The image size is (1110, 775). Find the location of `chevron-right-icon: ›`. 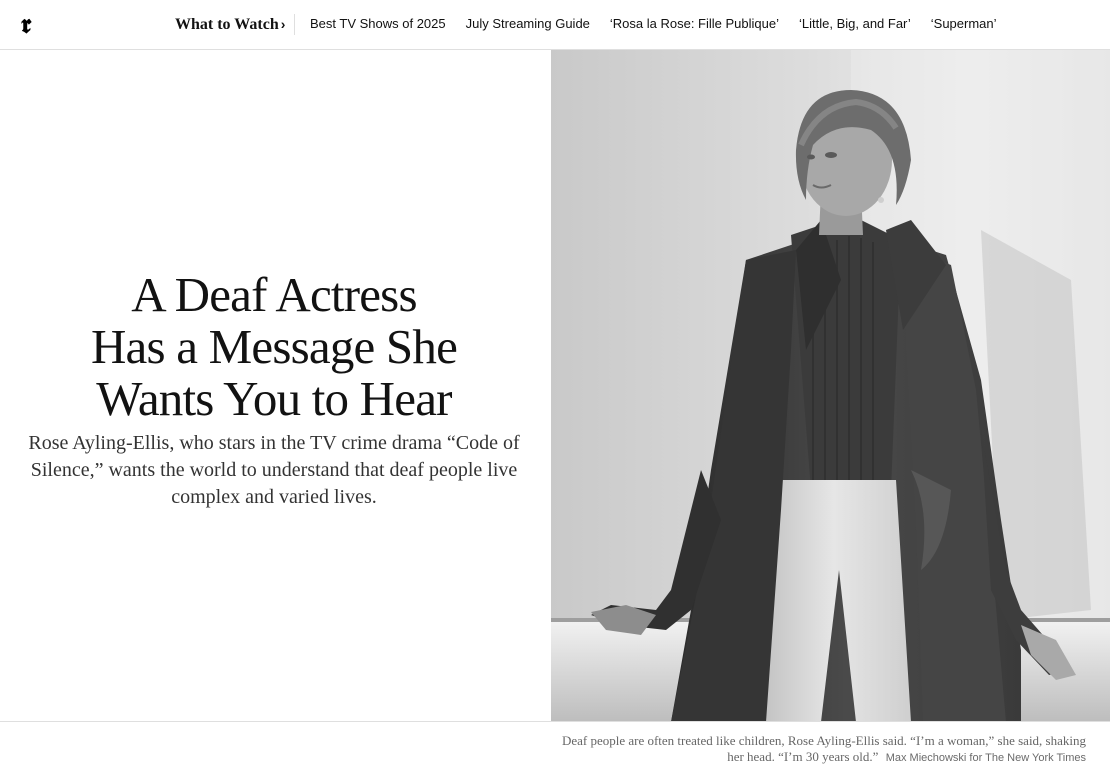

chevron-right-icon: › is located at coordinates (283, 24).